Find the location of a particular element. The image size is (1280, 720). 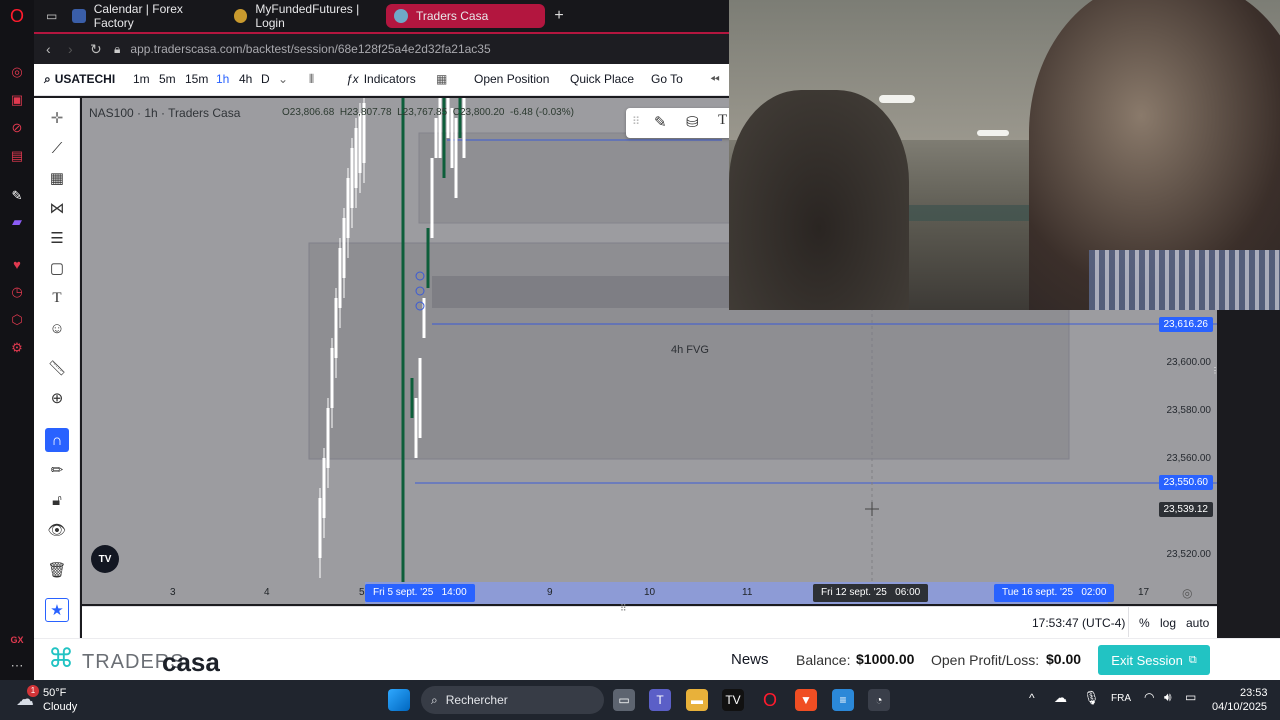

taskbar-search: ⌕ Rechercher is located at coordinates (512, 700).